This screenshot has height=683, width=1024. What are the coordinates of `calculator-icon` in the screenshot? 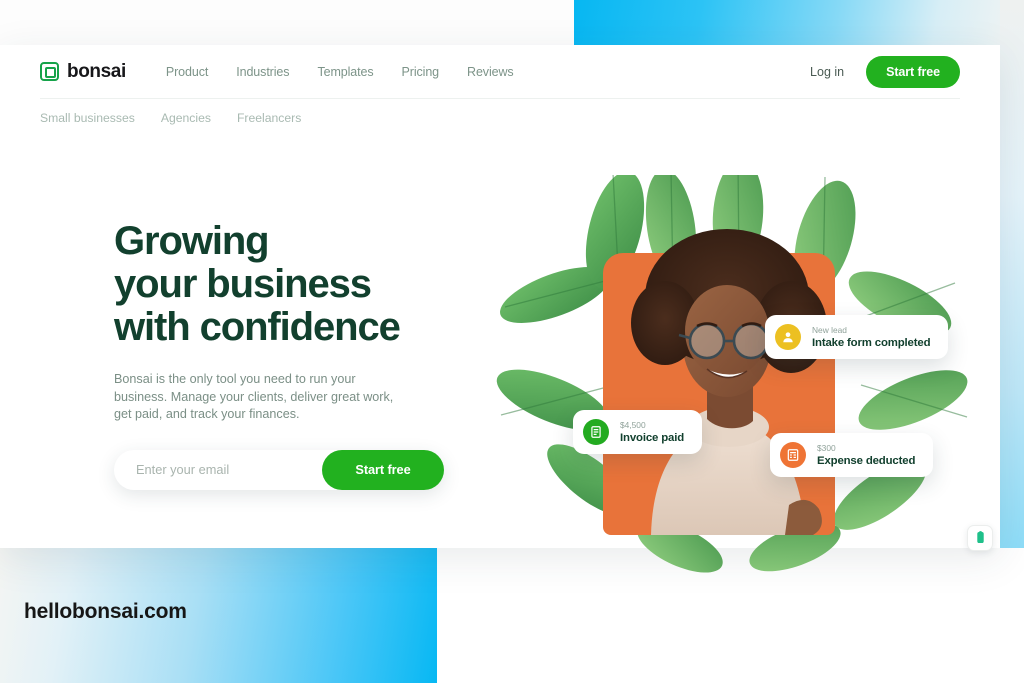 It's located at (793, 455).